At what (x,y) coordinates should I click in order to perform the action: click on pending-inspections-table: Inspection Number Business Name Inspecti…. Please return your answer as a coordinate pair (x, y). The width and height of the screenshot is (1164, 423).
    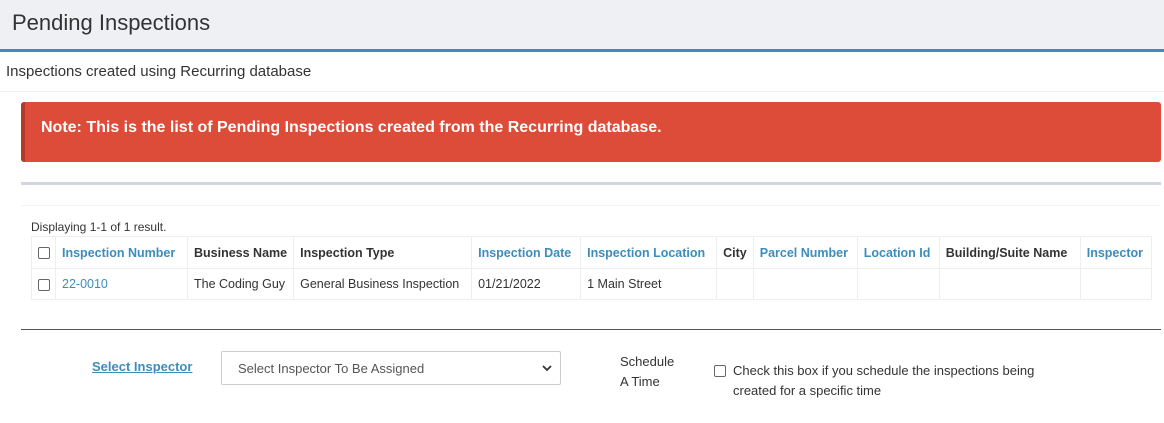
    Looking at the image, I should click on (591, 268).